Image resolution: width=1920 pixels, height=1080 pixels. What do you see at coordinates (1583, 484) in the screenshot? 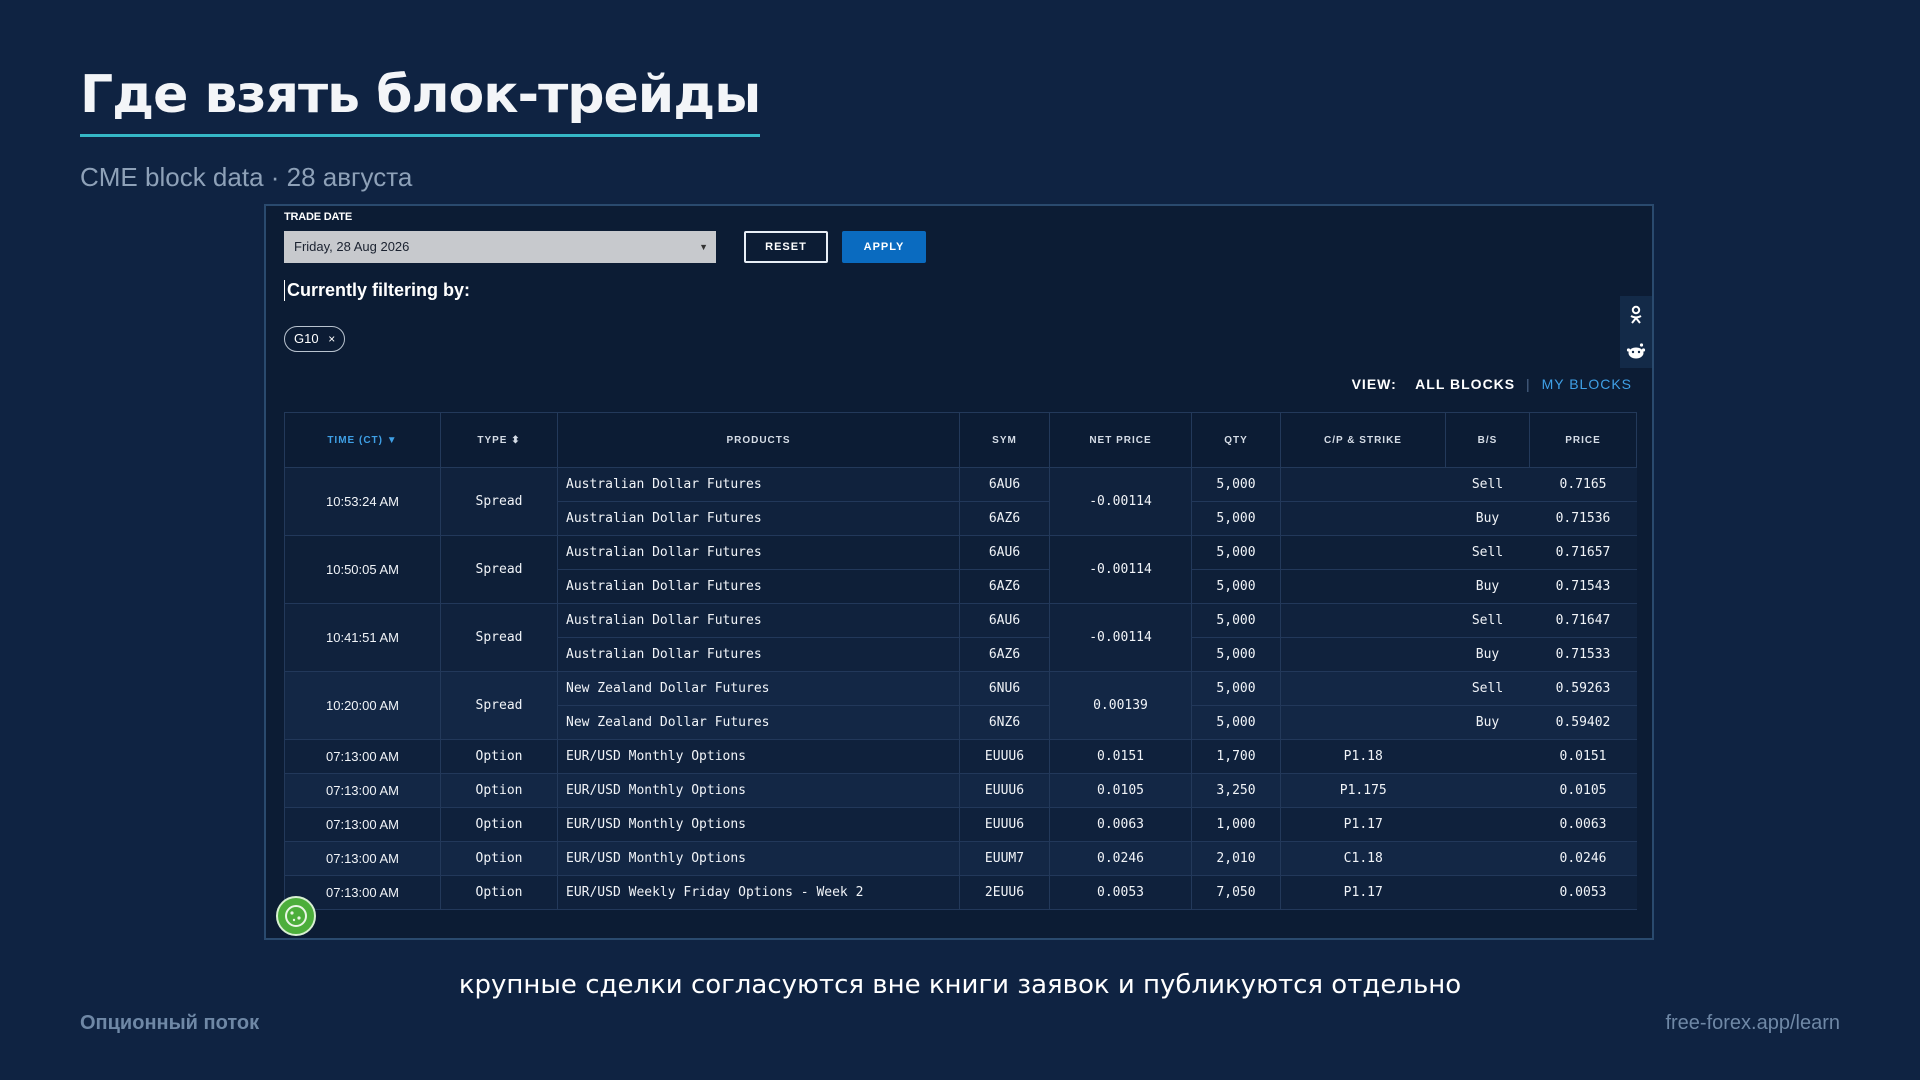
I see `cell-price: 0.7165` at bounding box center [1583, 484].